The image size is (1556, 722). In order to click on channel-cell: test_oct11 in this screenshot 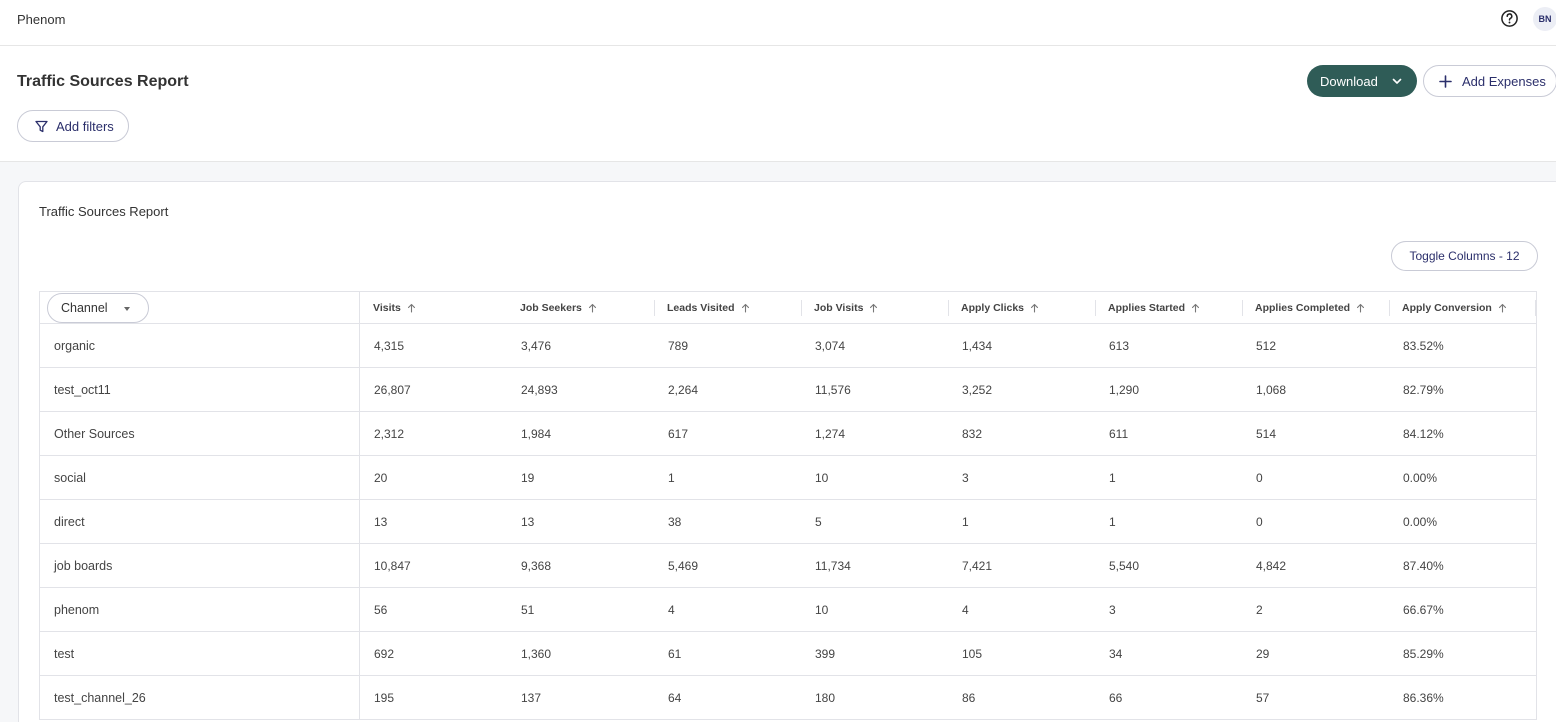, I will do `click(200, 389)`.